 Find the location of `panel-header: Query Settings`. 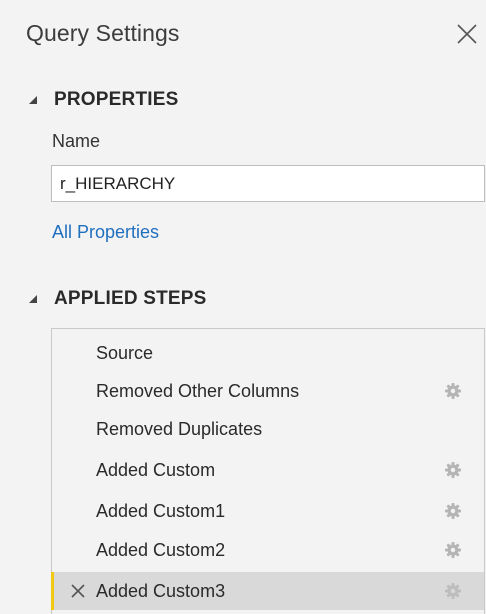

panel-header: Query Settings is located at coordinates (243, 38).